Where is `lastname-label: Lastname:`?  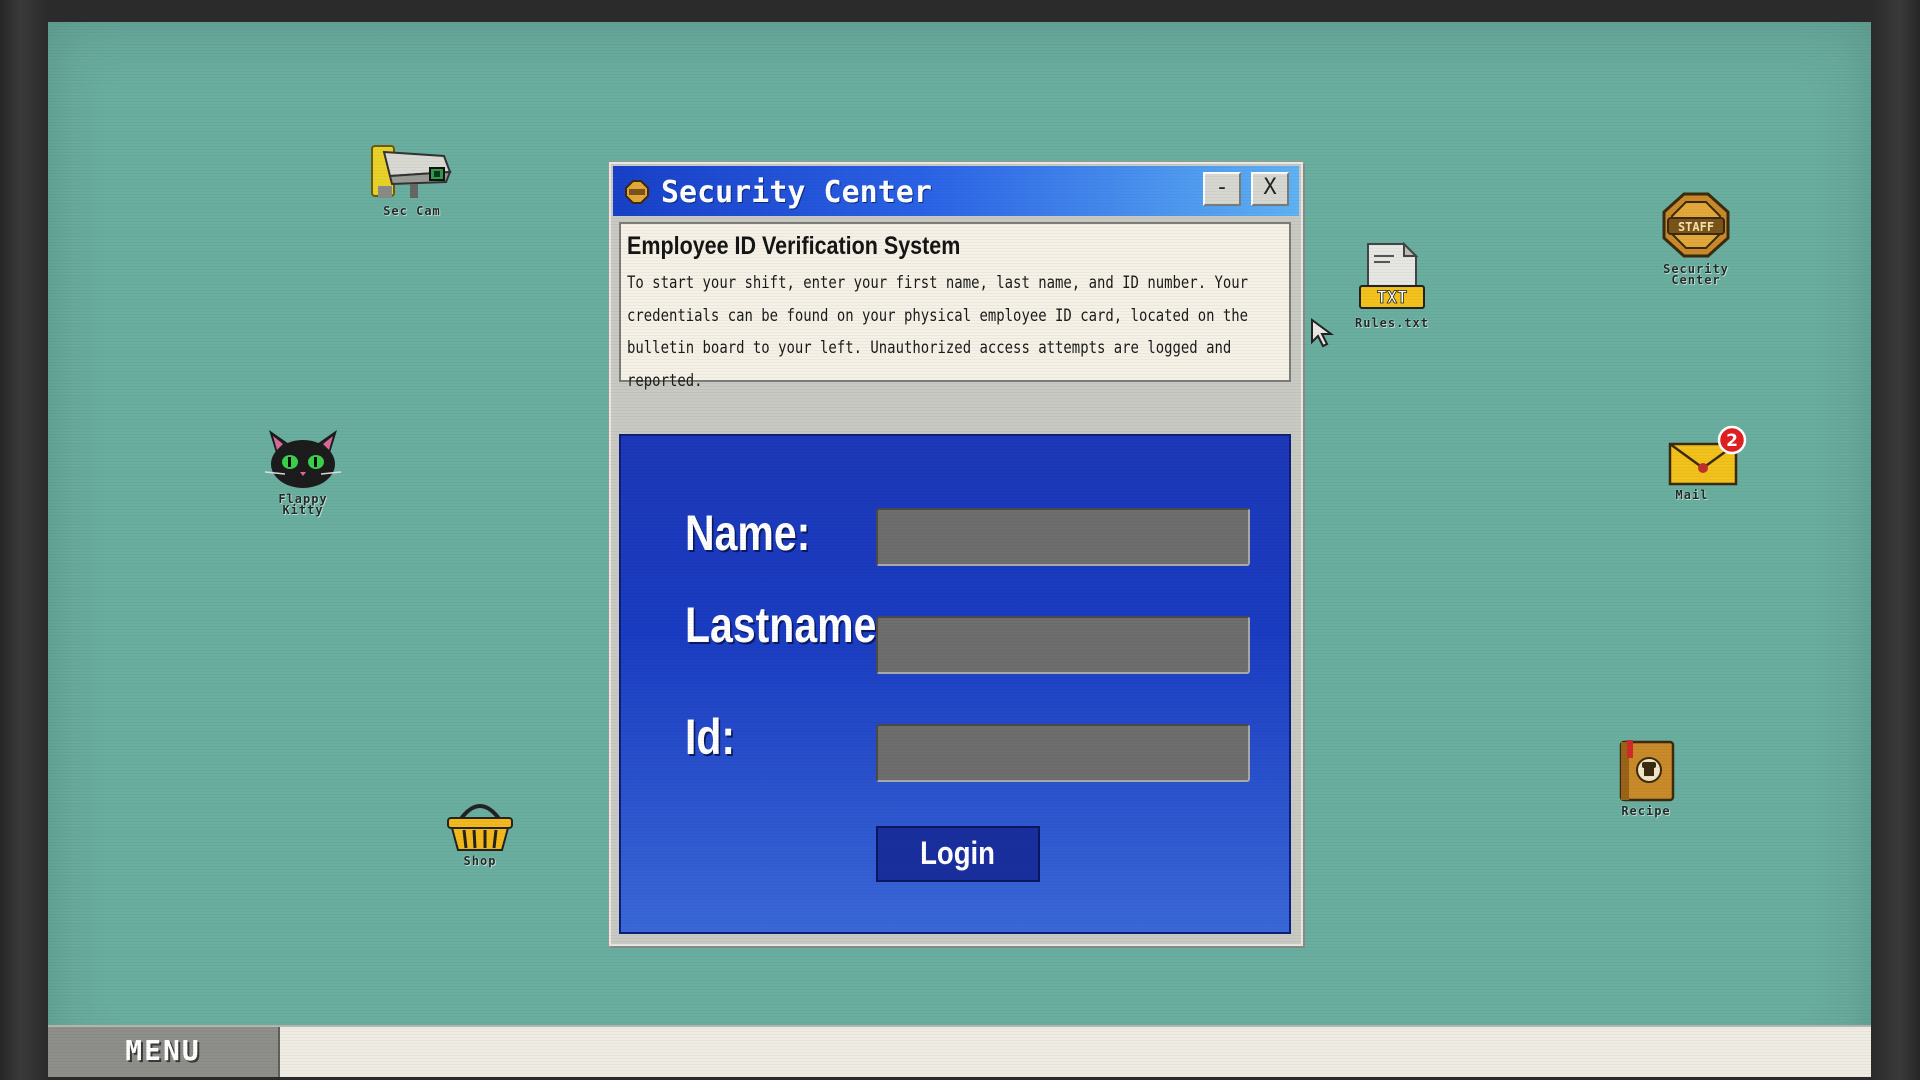 lastname-label: Lastname: is located at coordinates (788, 625).